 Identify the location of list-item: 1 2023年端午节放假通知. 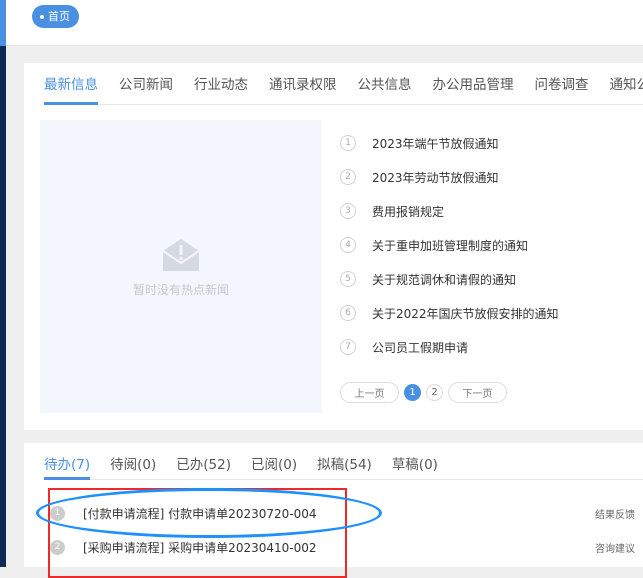
(449, 143).